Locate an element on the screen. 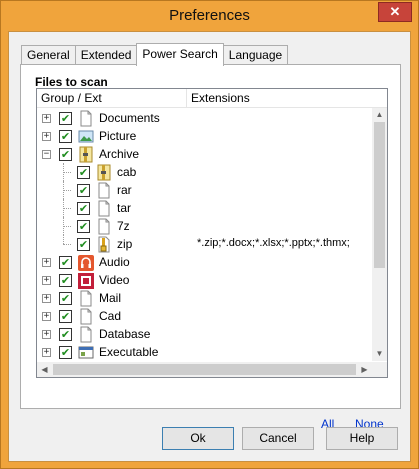  tree-child-row: ✔ 7z is located at coordinates (204, 226).